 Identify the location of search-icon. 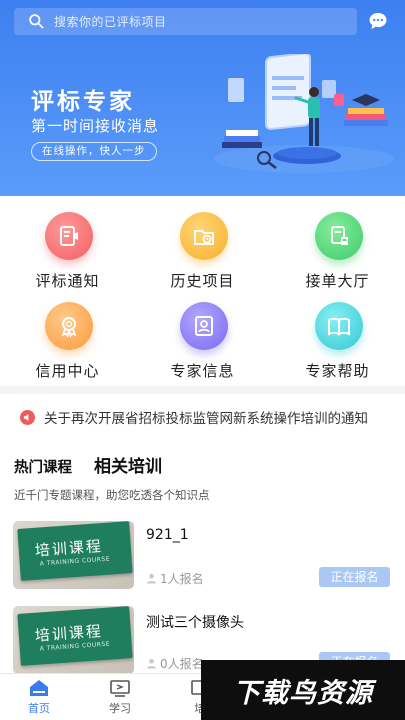
(36, 21).